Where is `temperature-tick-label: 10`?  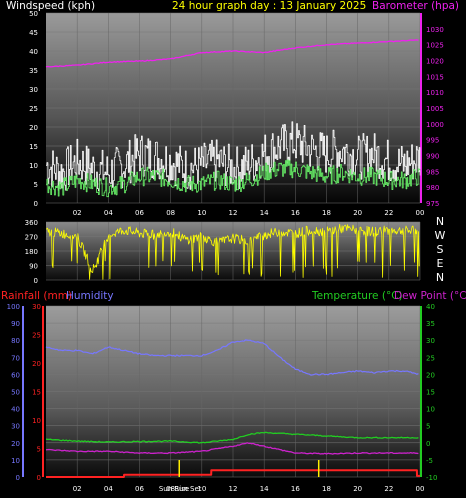
temperature-tick-label: 10 is located at coordinates (430, 410).